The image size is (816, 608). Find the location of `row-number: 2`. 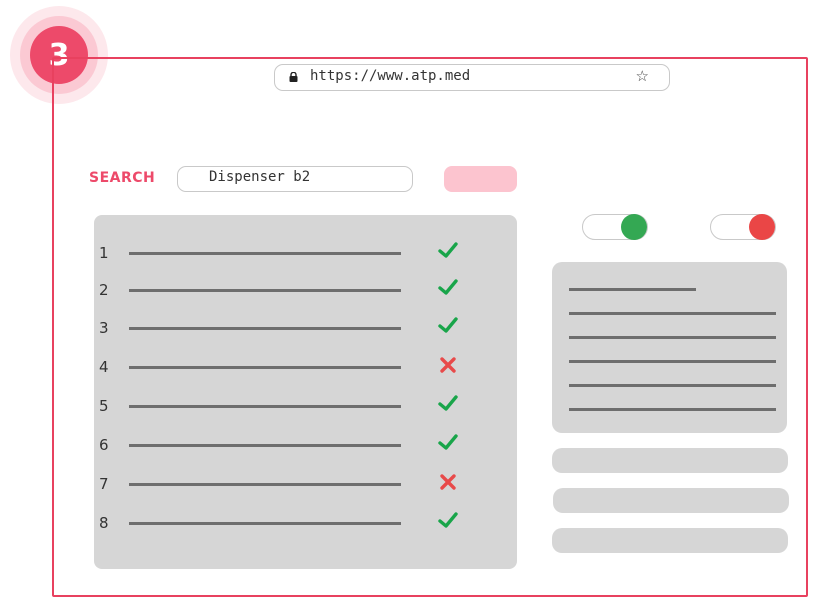

row-number: 2 is located at coordinates (104, 290).